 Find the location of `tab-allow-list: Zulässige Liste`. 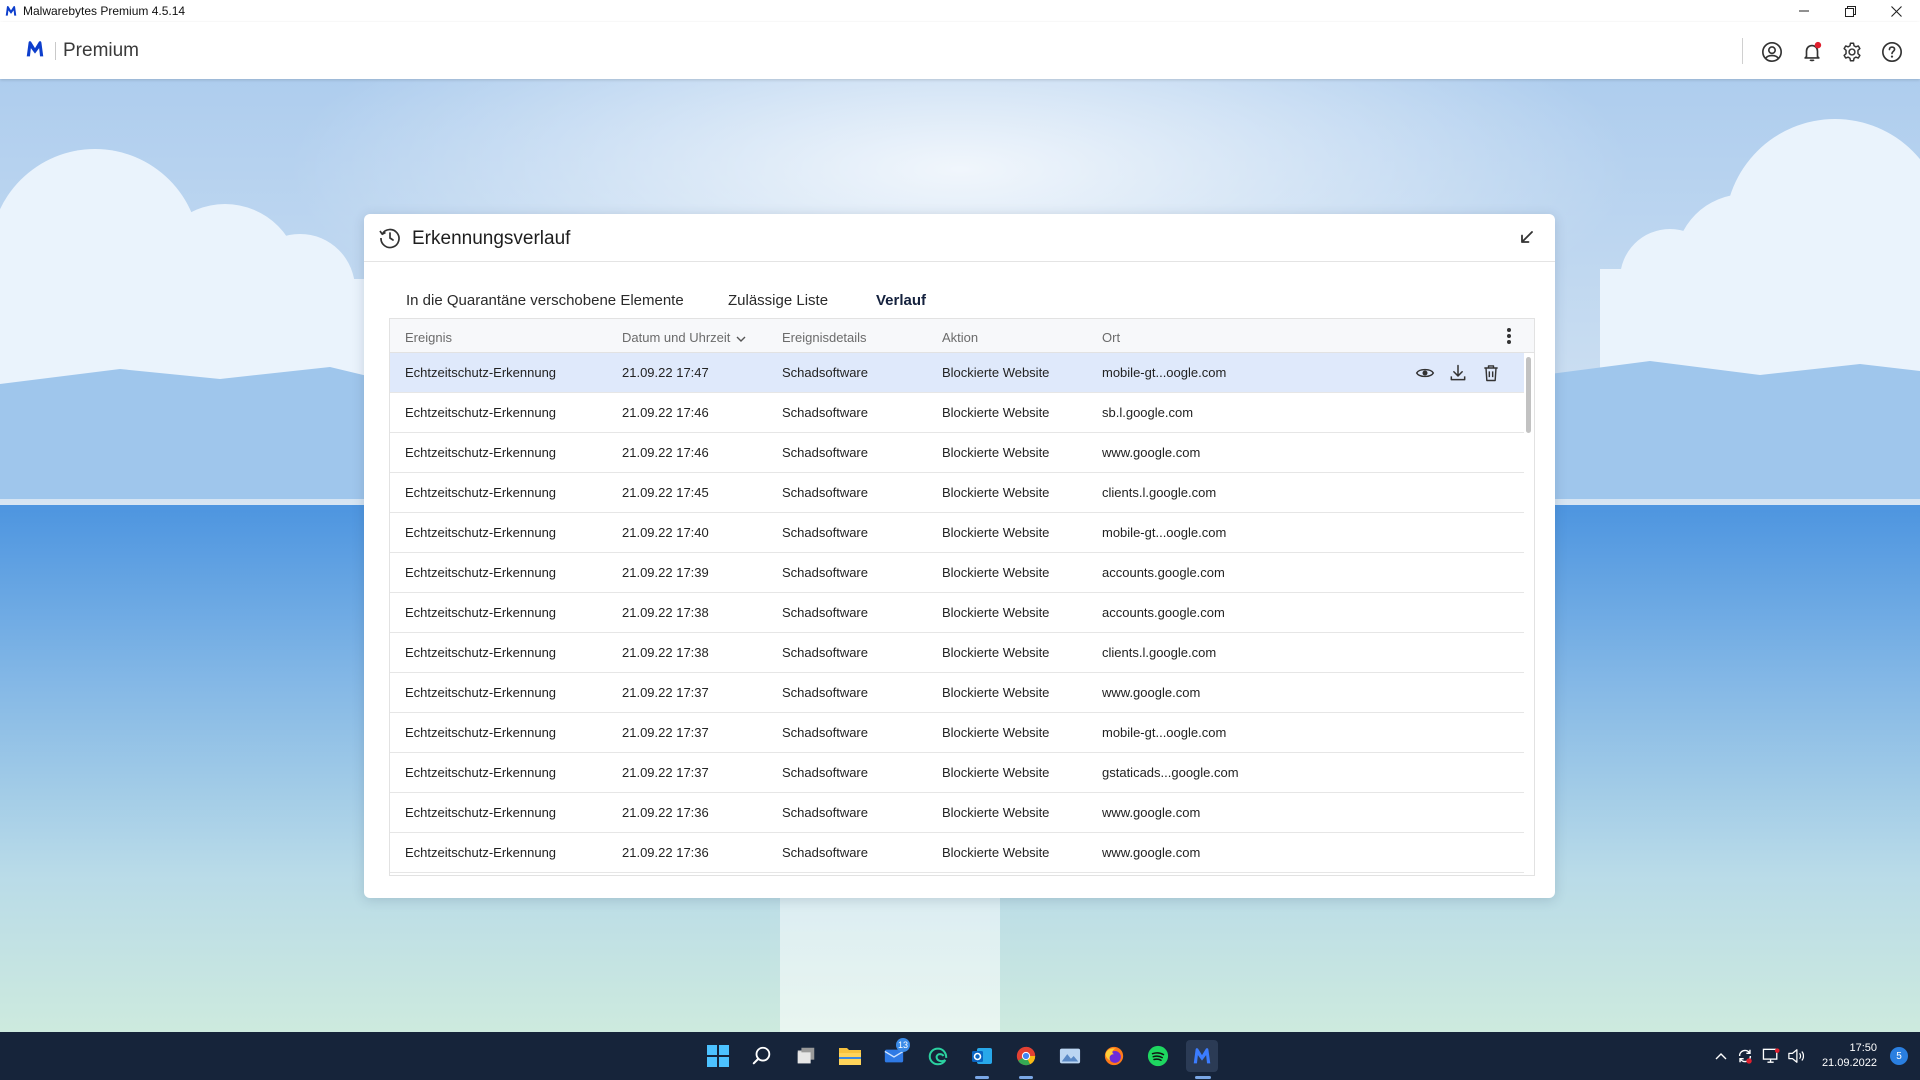

tab-allow-list: Zulässige Liste is located at coordinates (778, 300).